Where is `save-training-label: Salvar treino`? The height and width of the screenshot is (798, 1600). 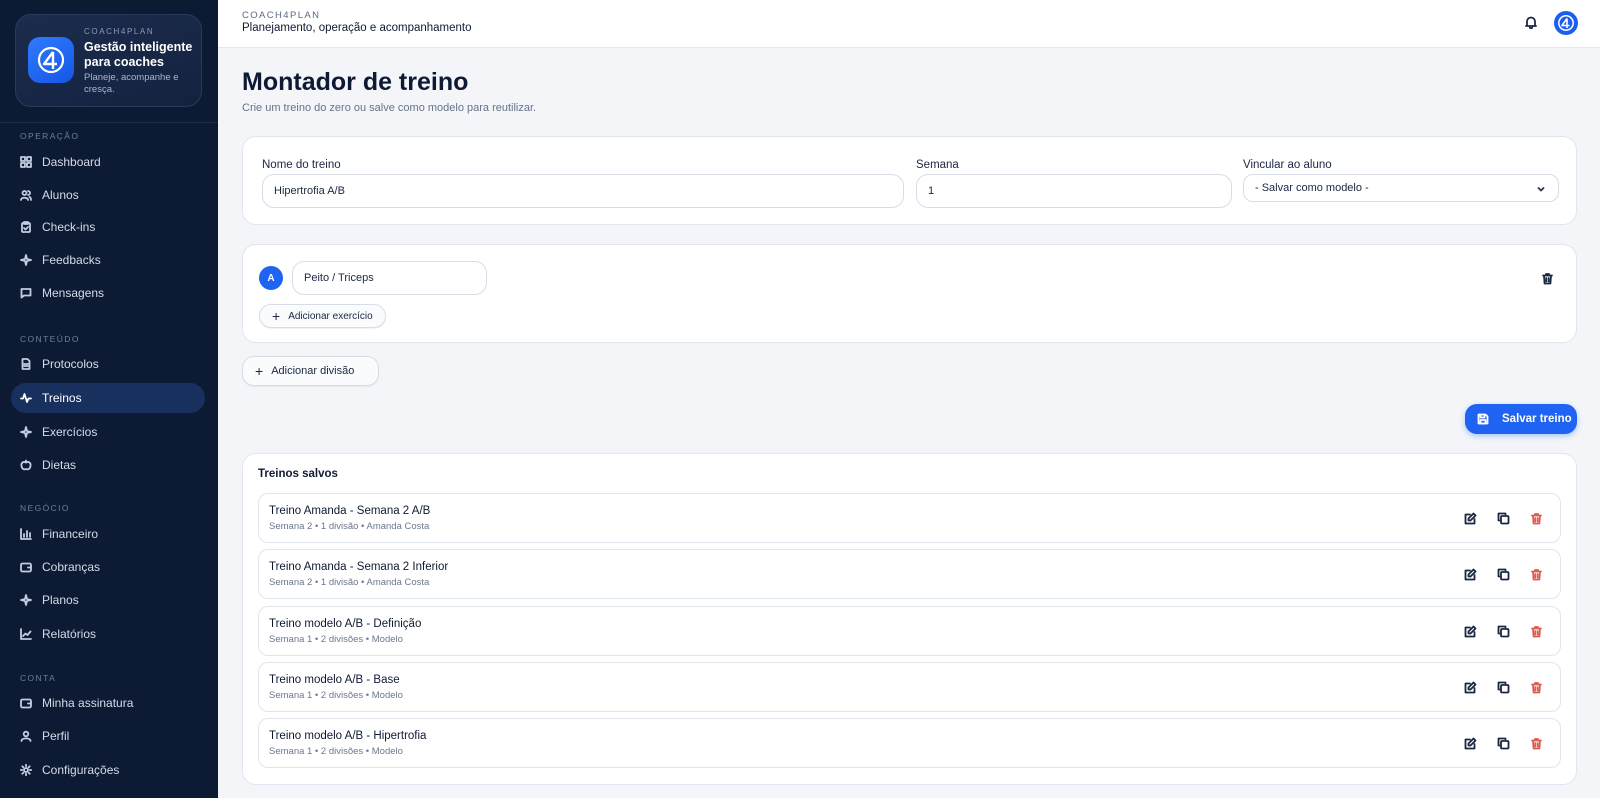 save-training-label: Salvar treino is located at coordinates (1537, 419).